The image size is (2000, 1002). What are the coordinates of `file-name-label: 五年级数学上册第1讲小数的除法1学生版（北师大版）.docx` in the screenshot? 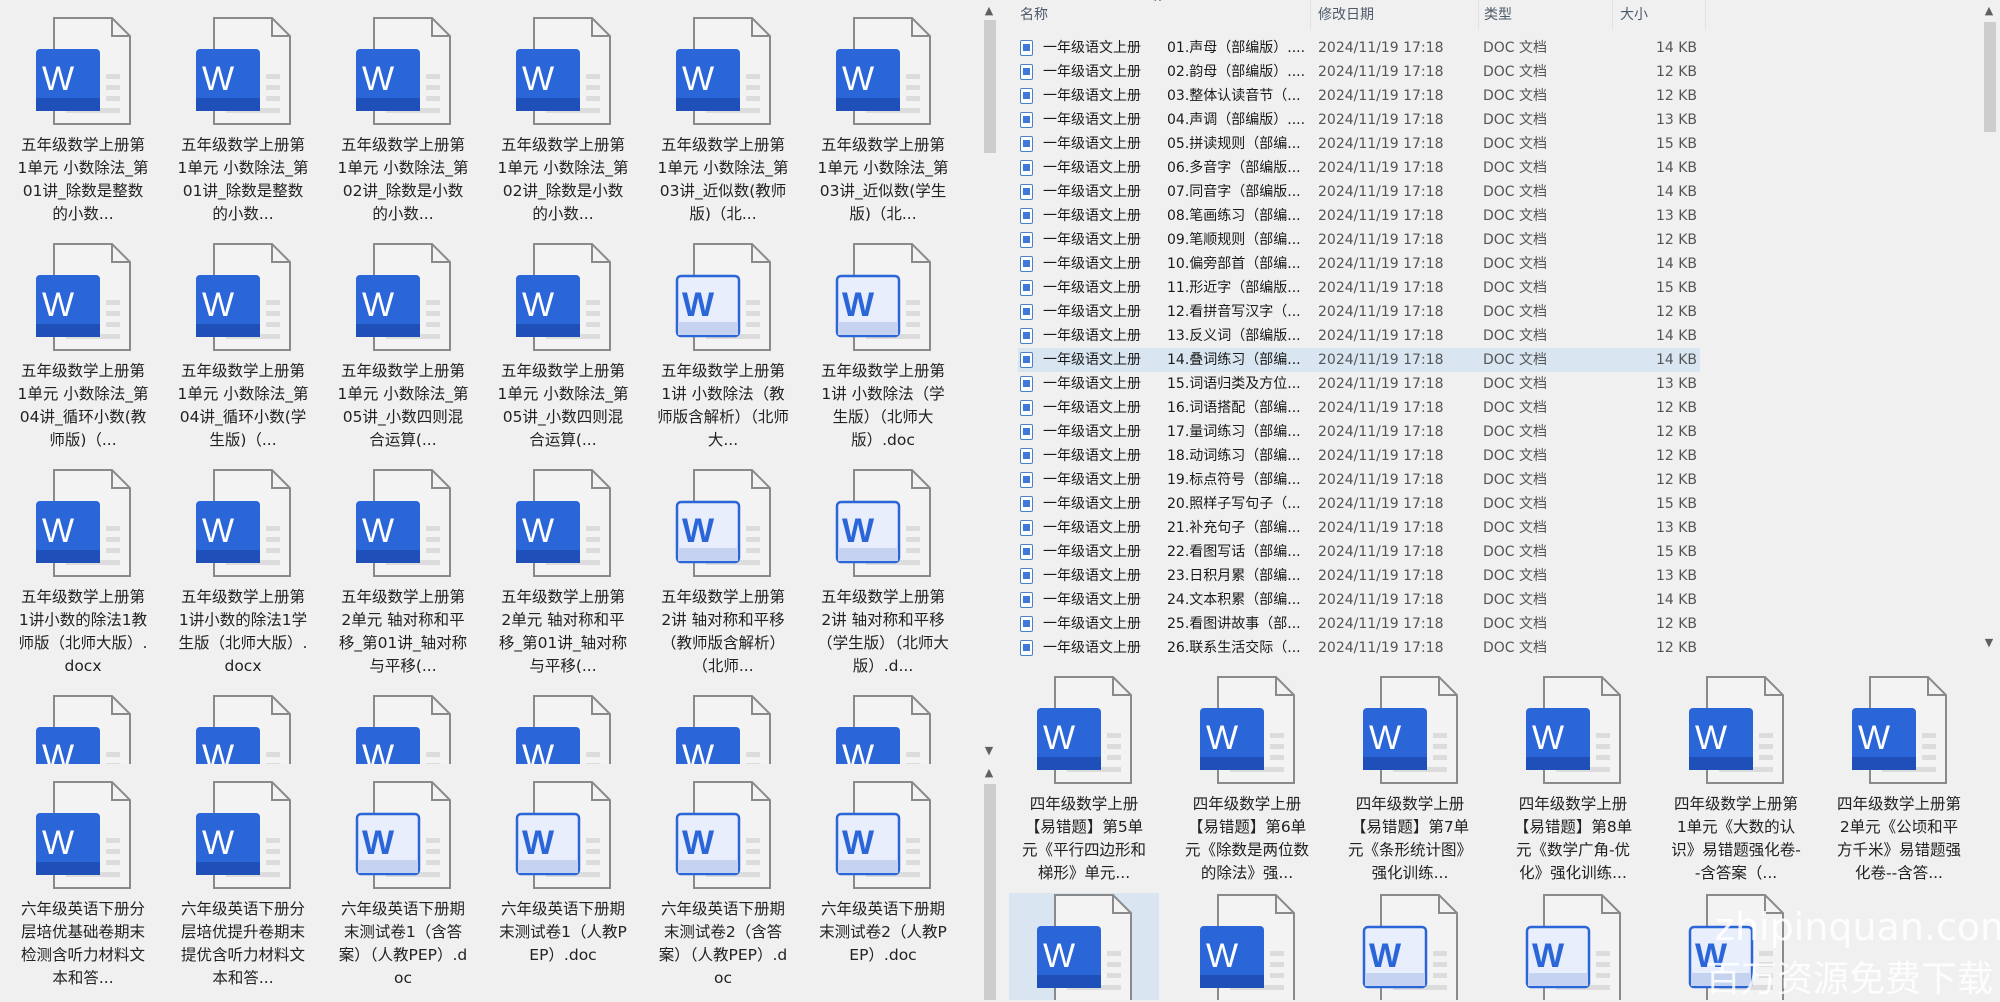 It's located at (243, 631).